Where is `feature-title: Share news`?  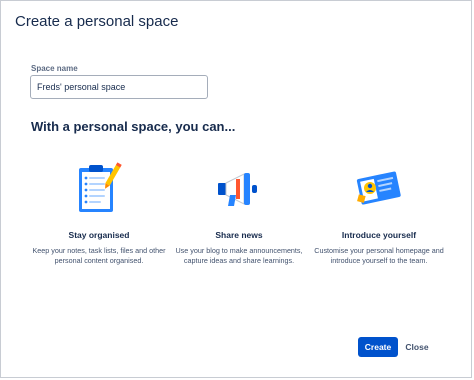
feature-title: Share news is located at coordinates (239, 235).